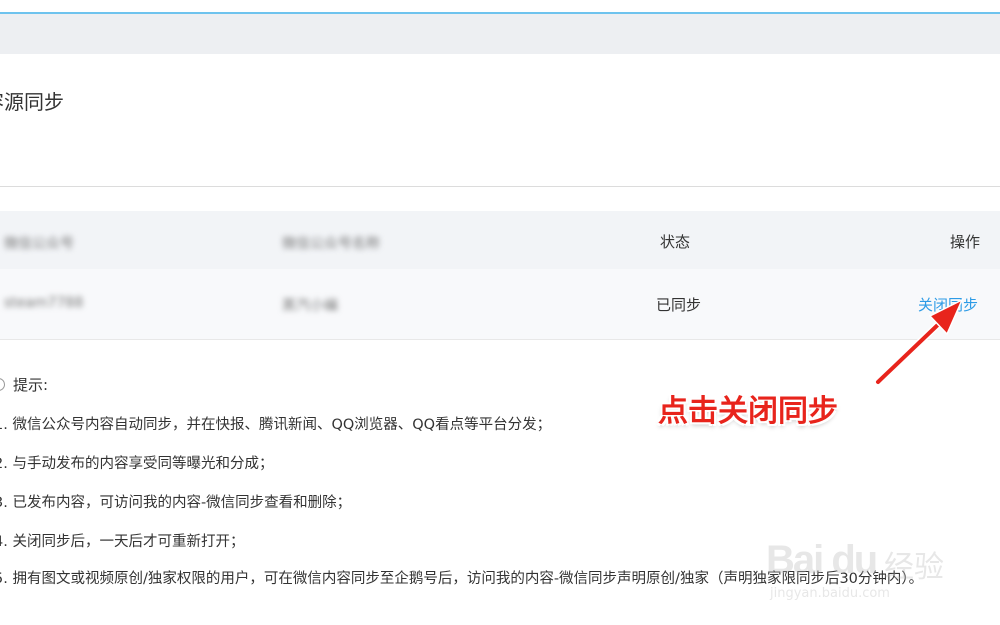 Image resolution: width=1000 pixels, height=625 pixels. I want to click on table-header: 微信公众号 微信公众号名称 状态 操作, so click(500, 240).